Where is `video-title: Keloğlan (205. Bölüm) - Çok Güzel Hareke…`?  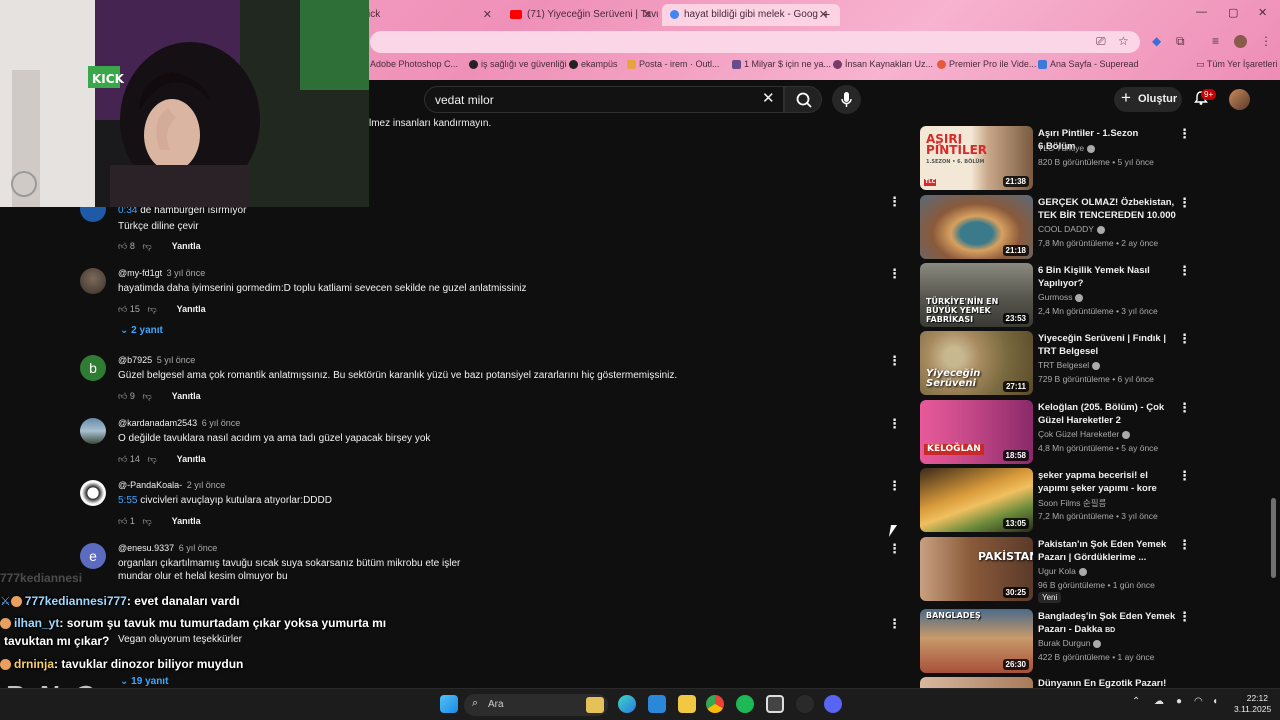
video-title: Keloğlan (205. Bölüm) - Çok Güzel Hareke… is located at coordinates (1107, 414).